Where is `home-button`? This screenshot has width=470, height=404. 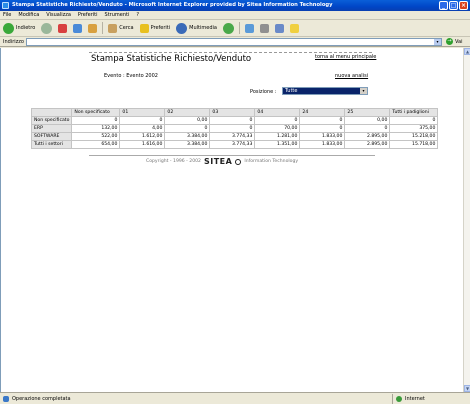 home-button is located at coordinates (92, 28).